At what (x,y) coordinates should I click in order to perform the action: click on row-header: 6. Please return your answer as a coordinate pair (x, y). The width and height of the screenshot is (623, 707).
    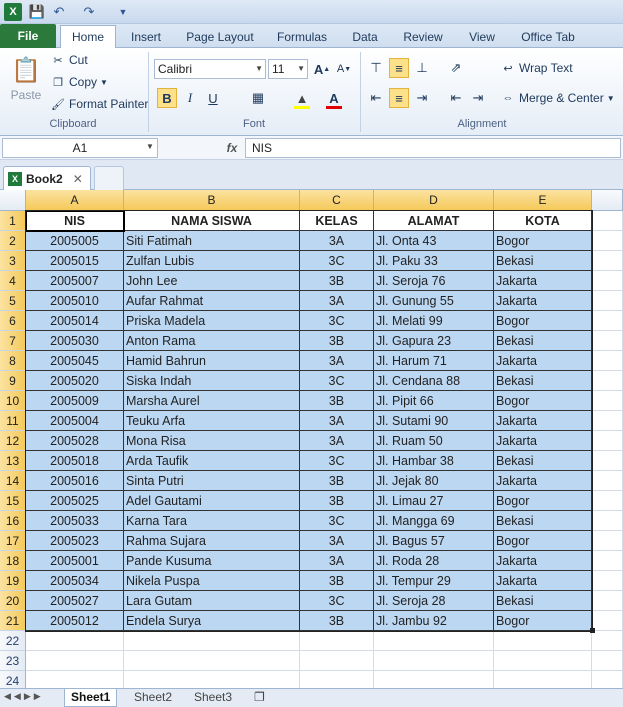
    Looking at the image, I should click on (13, 321).